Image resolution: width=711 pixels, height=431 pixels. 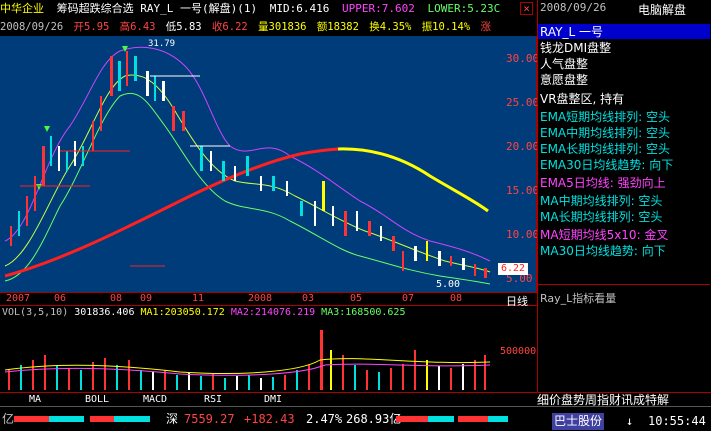 What do you see at coordinates (575, 48) in the screenshot?
I see `analysis-item: 钱龙DMI盘整` at bounding box center [575, 48].